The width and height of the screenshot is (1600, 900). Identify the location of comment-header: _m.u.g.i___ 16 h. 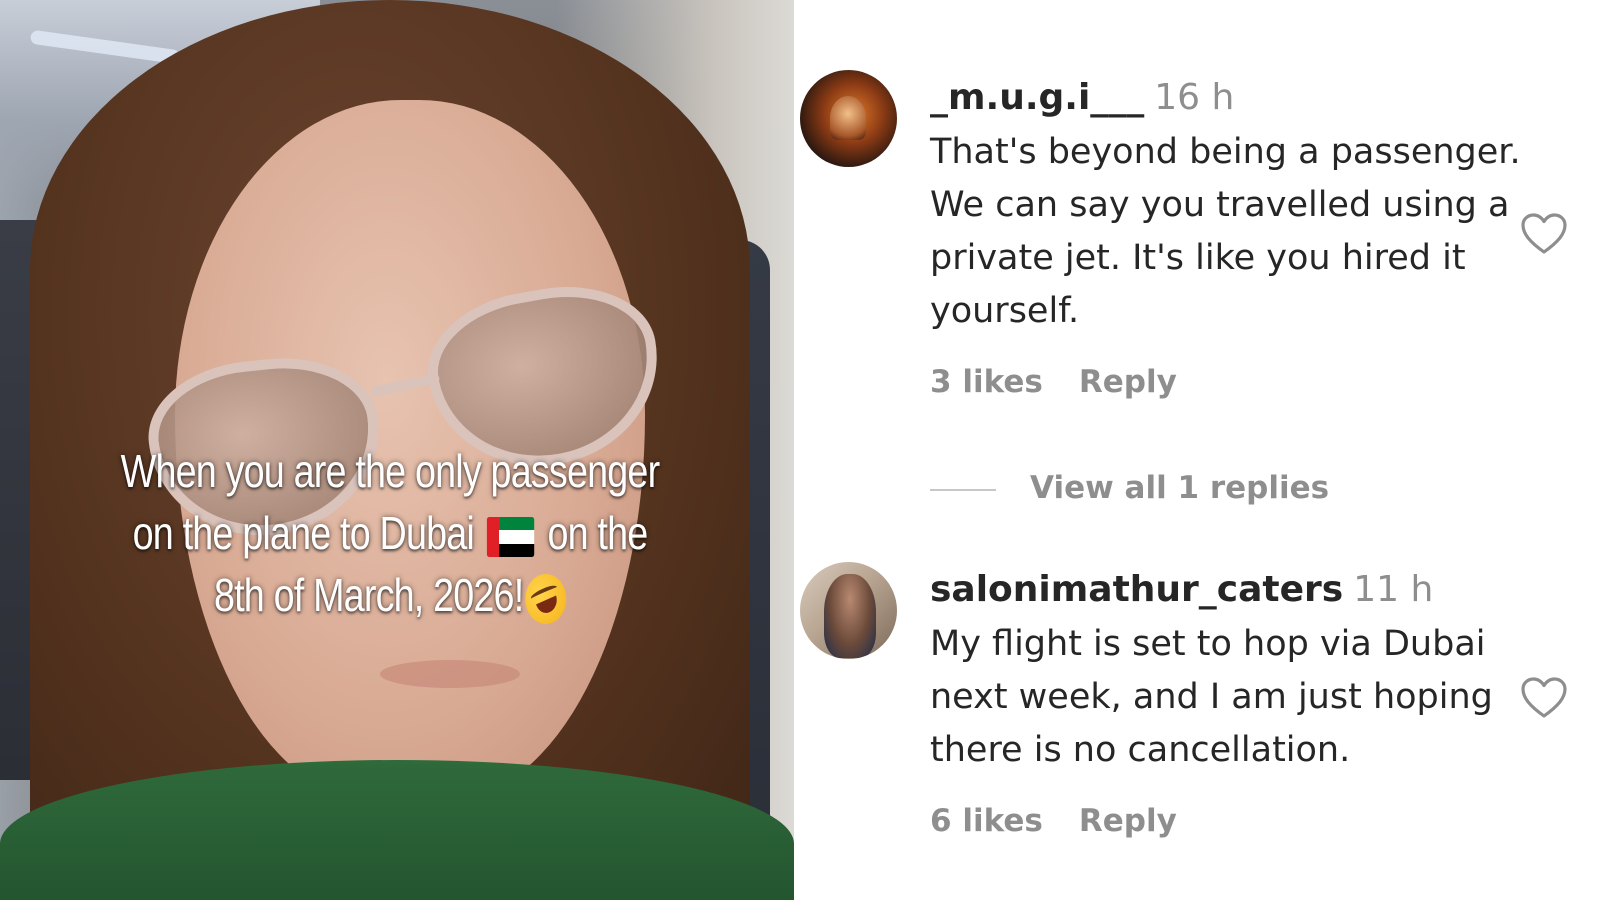
(1230, 98).